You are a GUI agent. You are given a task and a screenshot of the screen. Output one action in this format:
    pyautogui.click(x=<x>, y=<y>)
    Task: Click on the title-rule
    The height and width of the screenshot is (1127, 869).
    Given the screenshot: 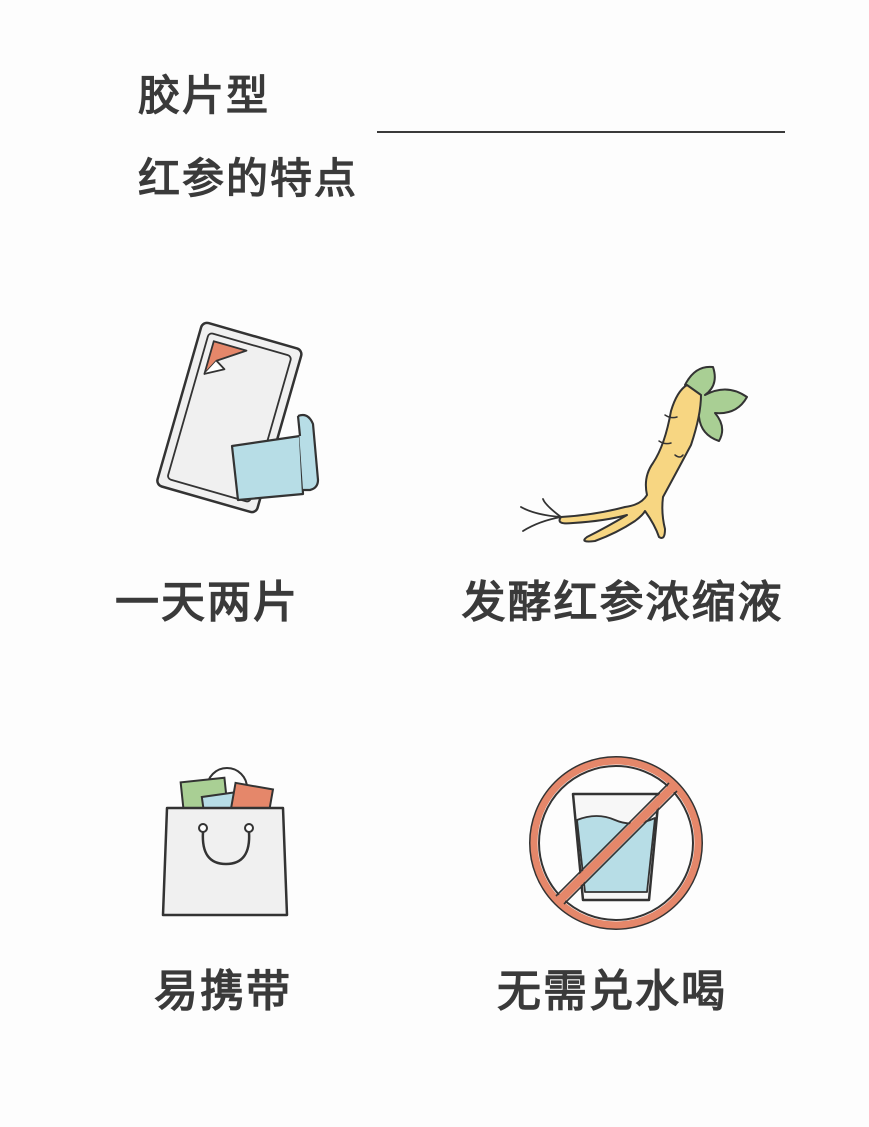 What is the action you would take?
    pyautogui.click(x=581, y=132)
    